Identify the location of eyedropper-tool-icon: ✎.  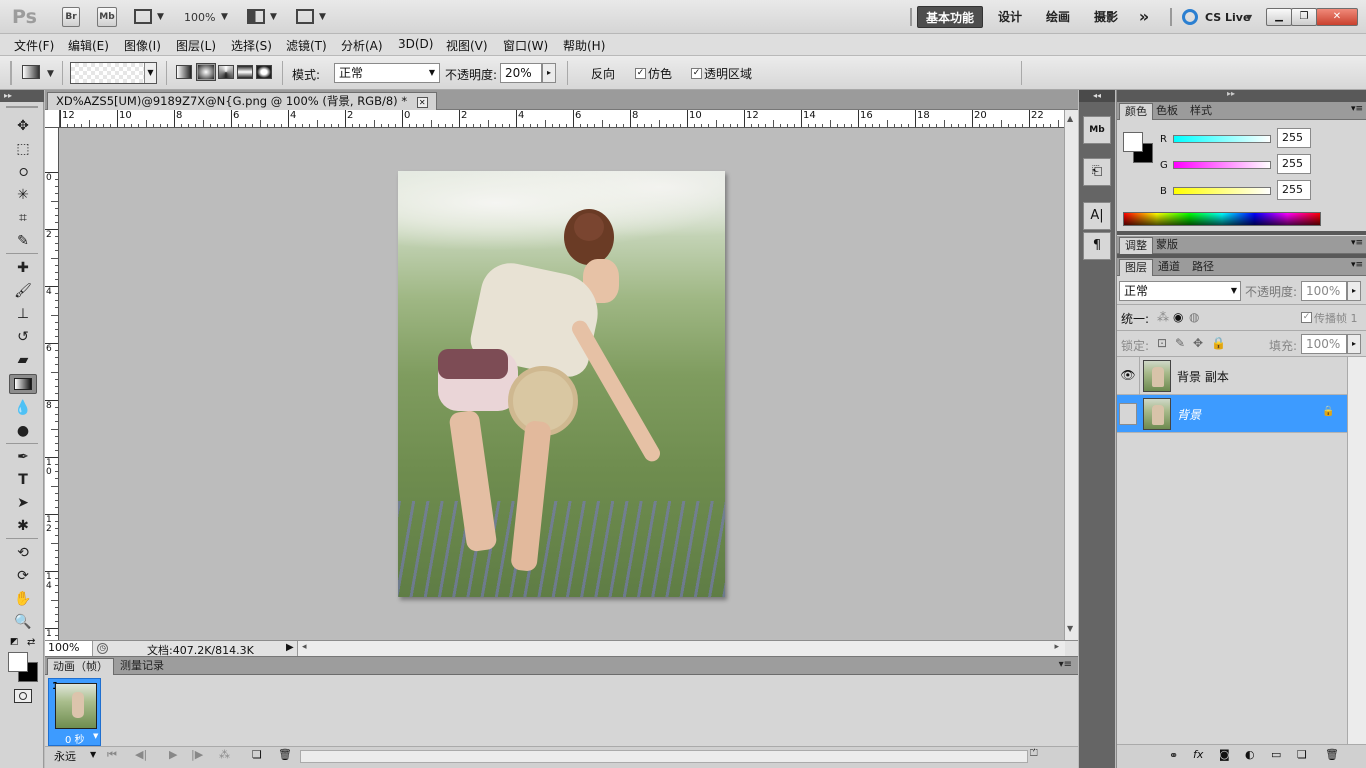
(23, 241).